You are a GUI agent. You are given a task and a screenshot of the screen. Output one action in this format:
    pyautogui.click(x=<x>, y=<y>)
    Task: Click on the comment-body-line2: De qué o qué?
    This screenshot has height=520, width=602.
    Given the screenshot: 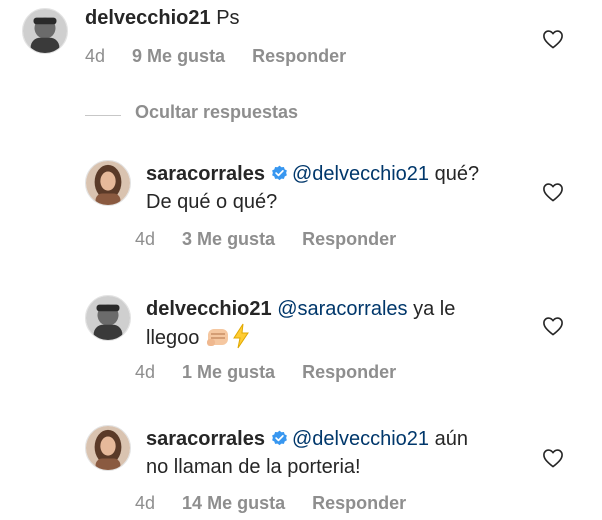 What is the action you would take?
    pyautogui.click(x=212, y=202)
    